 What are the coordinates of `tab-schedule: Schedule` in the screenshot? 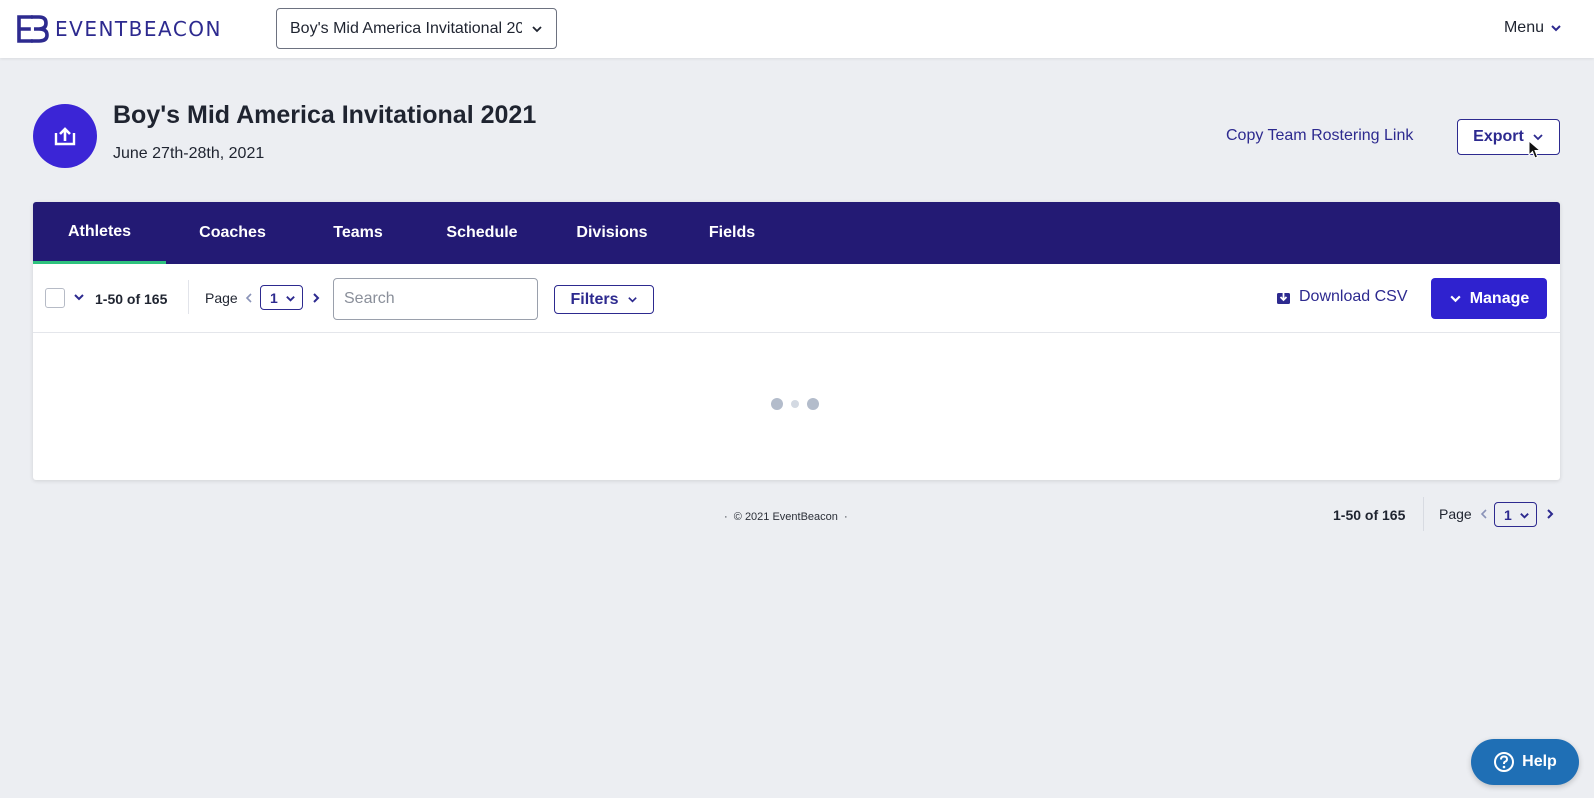 It's located at (482, 233).